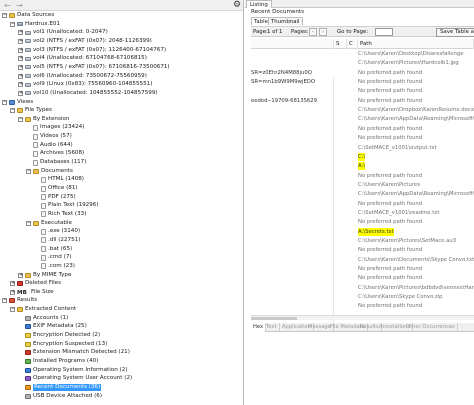 The height and width of the screenshot is (405, 474). Describe the element at coordinates (362, 63) in the screenshot. I see `table-row: C:\Users\Karen\Pictures\Hardcolb1.jpg` at that location.